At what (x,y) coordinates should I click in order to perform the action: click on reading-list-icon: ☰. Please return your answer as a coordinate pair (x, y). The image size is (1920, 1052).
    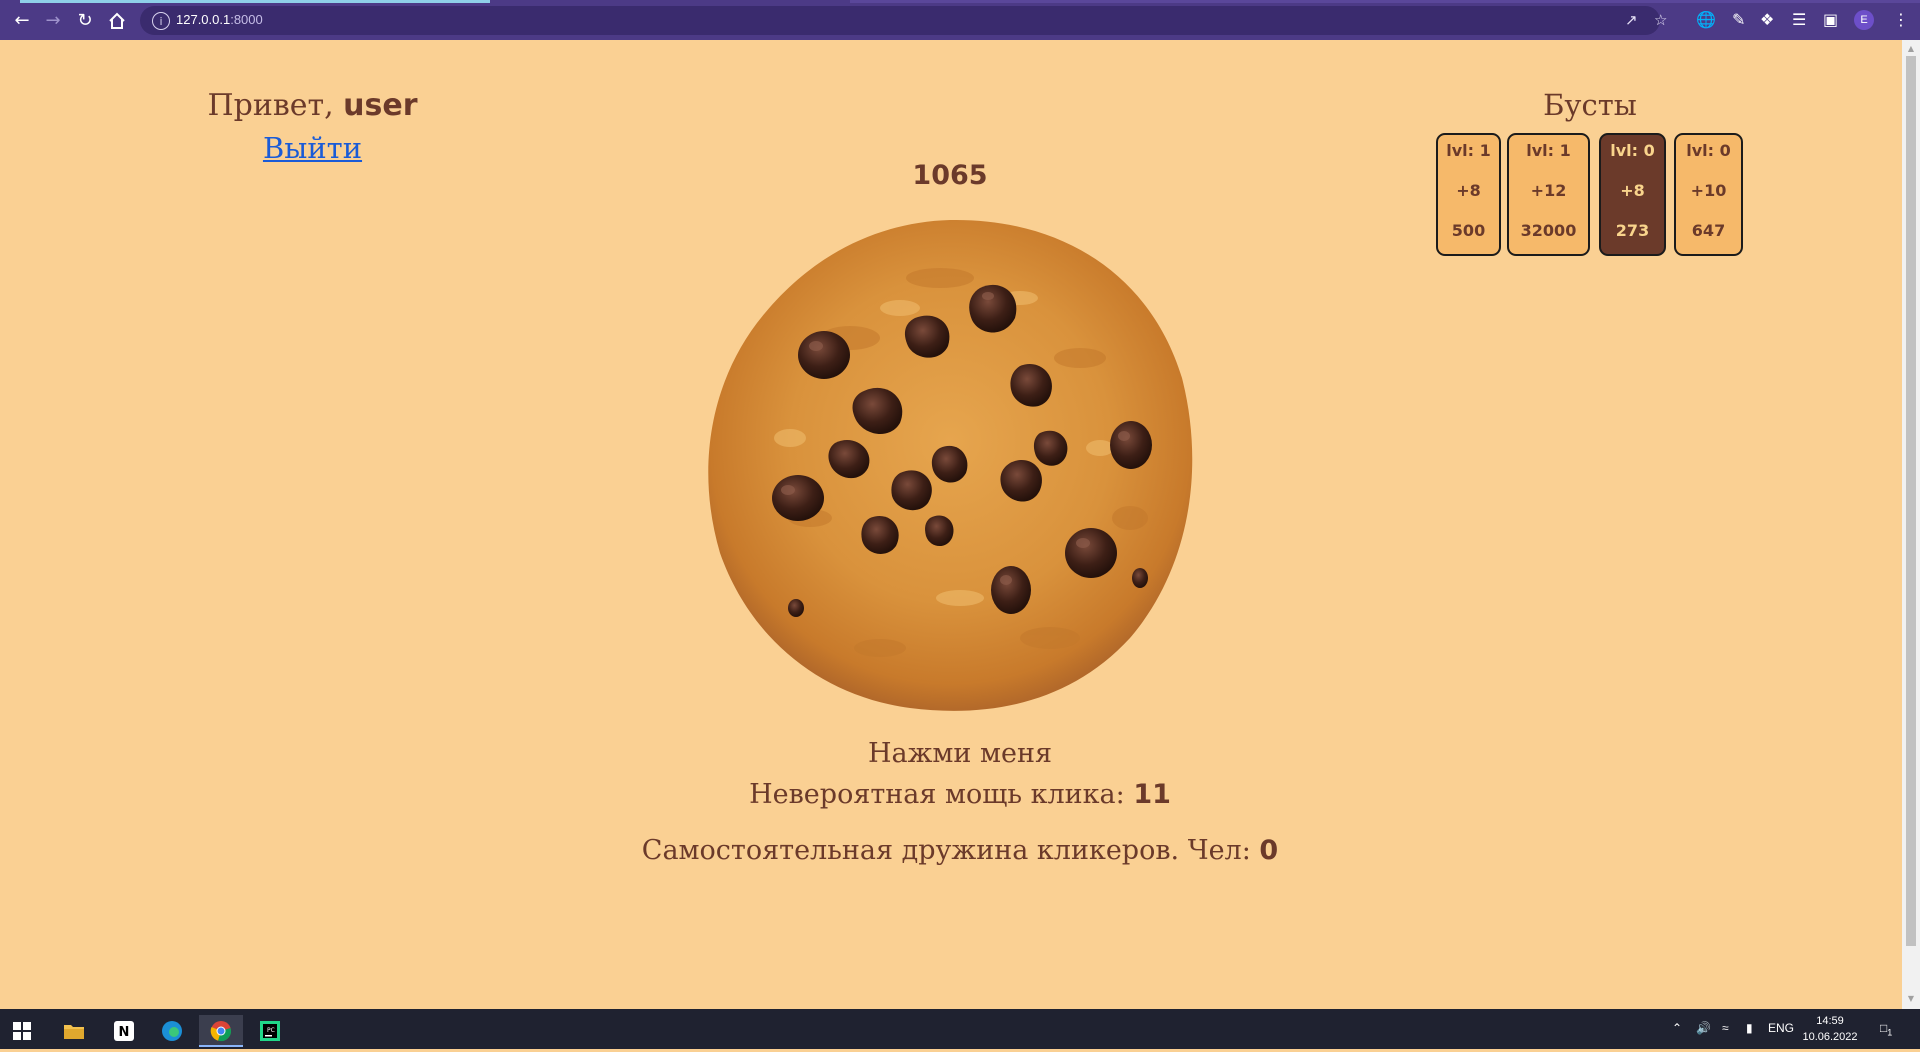
    Looking at the image, I should click on (1799, 20).